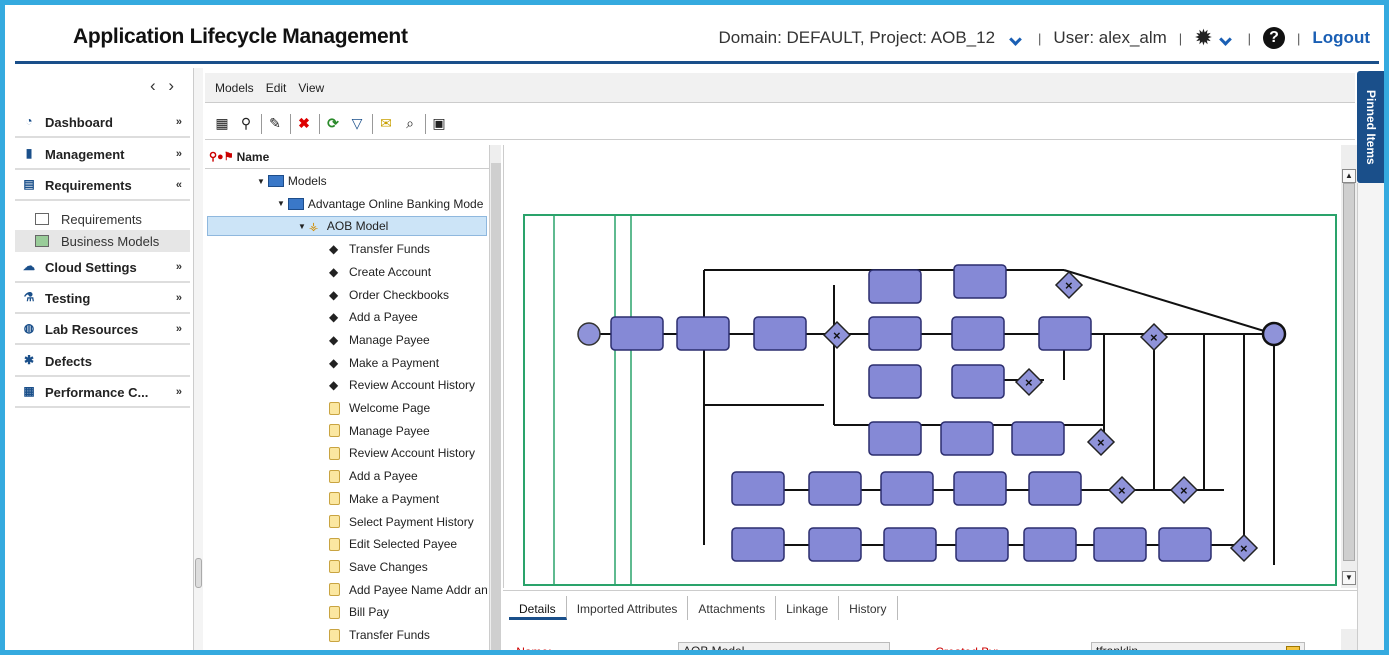 Image resolution: width=1389 pixels, height=655 pixels. I want to click on details-icon: ▣, so click(439, 124).